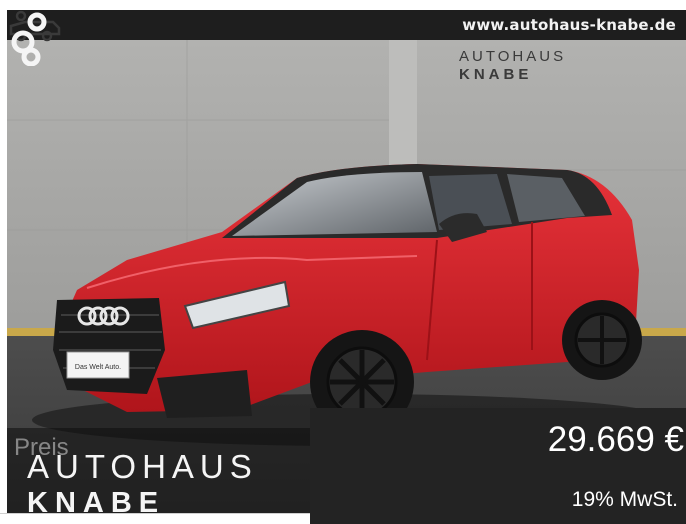 The image size is (686, 524). Describe the element at coordinates (155, 513) in the screenshot. I see `bottom-divider` at that location.